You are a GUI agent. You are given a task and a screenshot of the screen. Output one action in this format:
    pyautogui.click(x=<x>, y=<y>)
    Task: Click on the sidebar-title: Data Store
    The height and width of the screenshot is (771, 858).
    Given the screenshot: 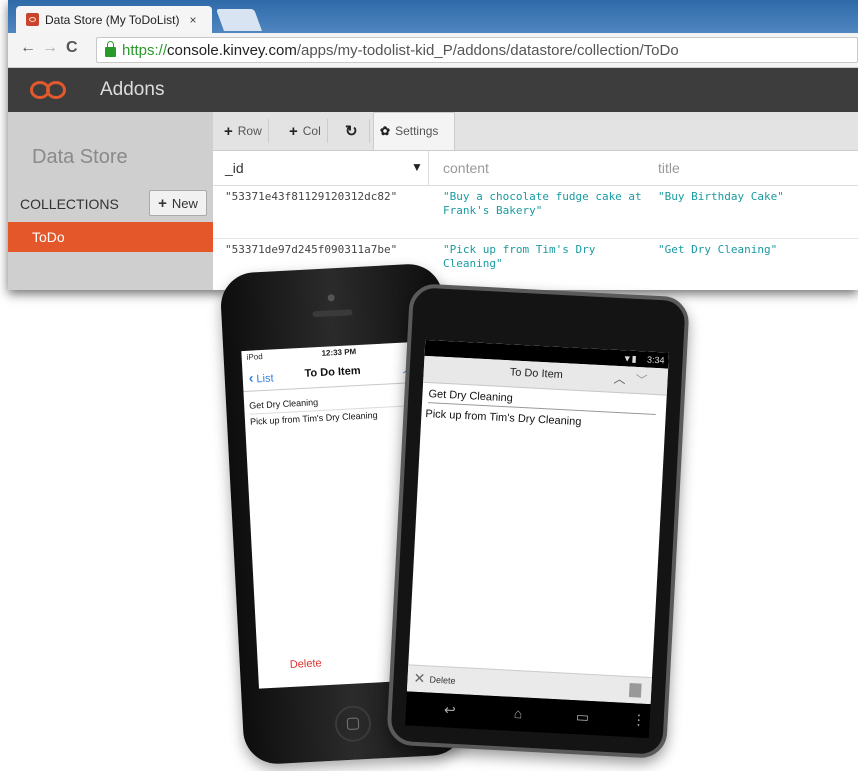 What is the action you would take?
    pyautogui.click(x=80, y=157)
    